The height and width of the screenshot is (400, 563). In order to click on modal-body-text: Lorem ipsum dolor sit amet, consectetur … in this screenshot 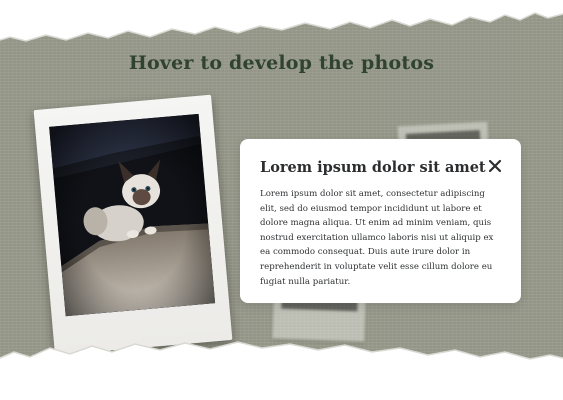, I will do `click(377, 238)`.